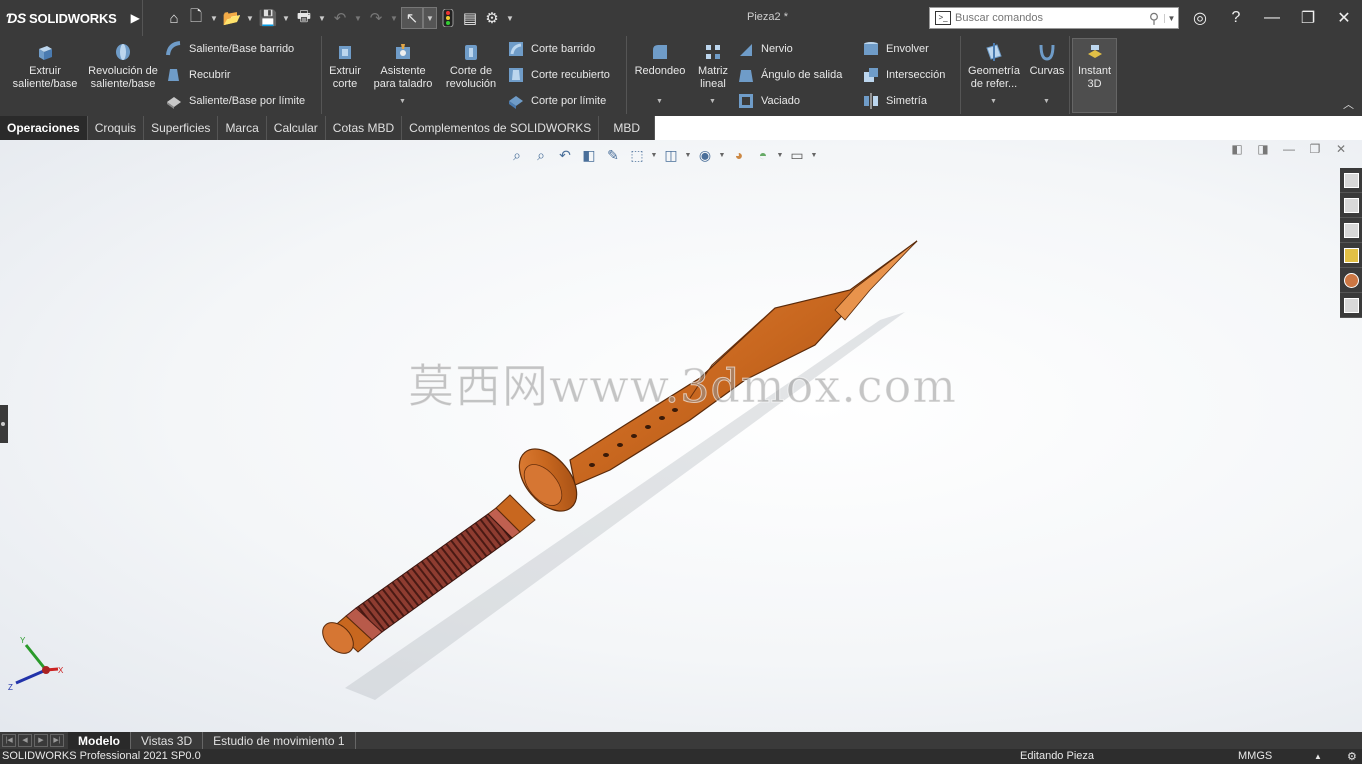 This screenshot has height=764, width=1362. Describe the element at coordinates (229, 49) in the screenshot. I see `saliente-barrido-button: Saliente/Base barrido` at that location.